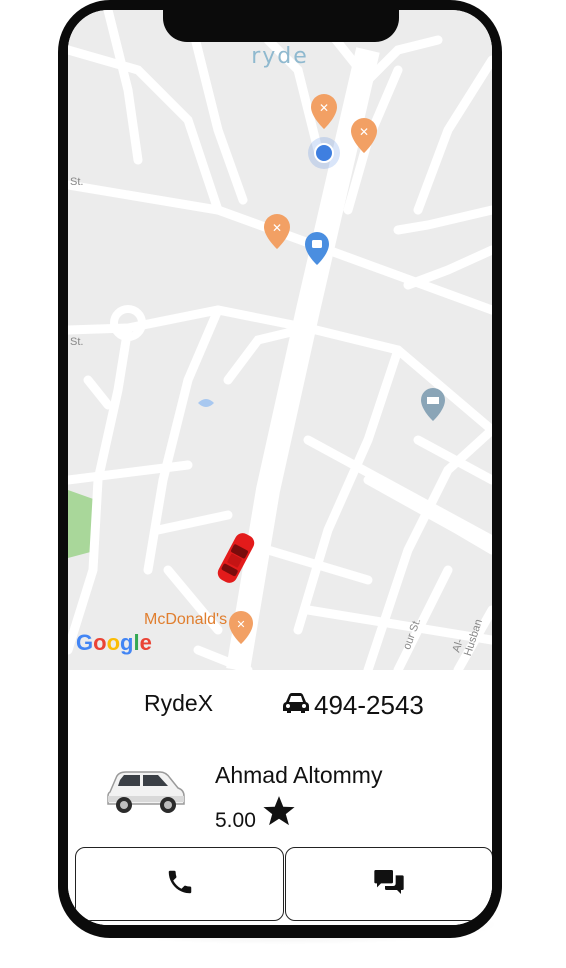  What do you see at coordinates (280, 56) in the screenshot?
I see `ryde-logo: ryde` at bounding box center [280, 56].